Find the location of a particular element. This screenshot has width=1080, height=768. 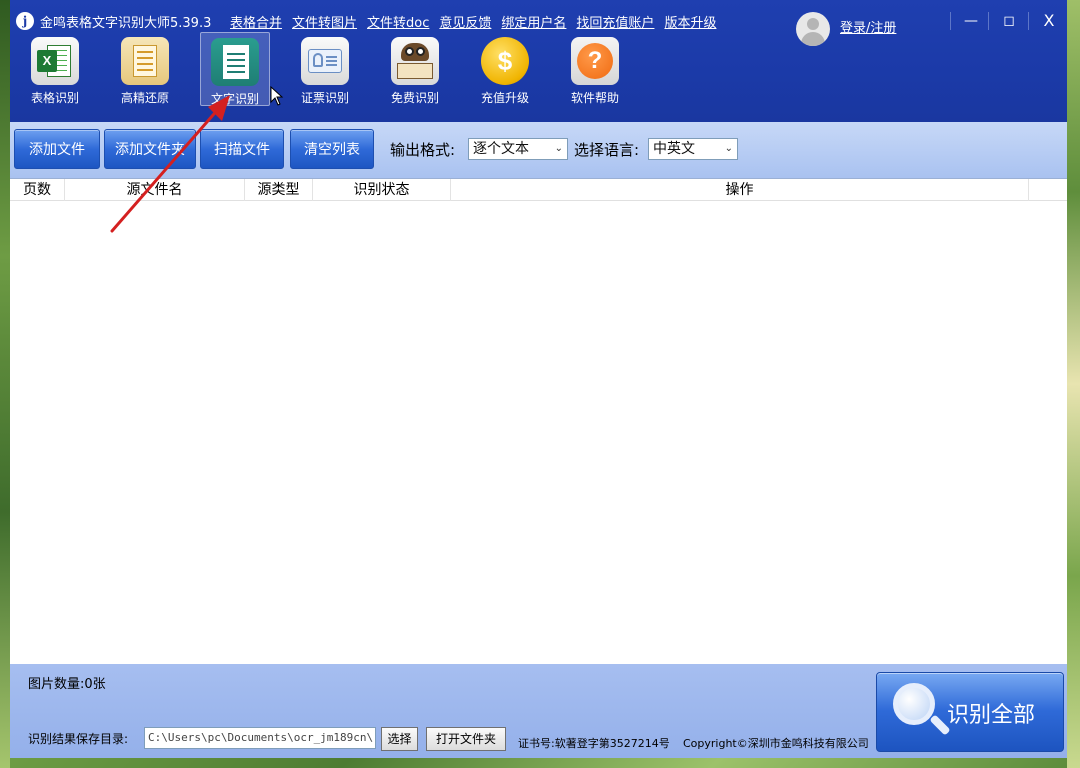

output-format-select: 逐个文本 ⌄ is located at coordinates (518, 149).